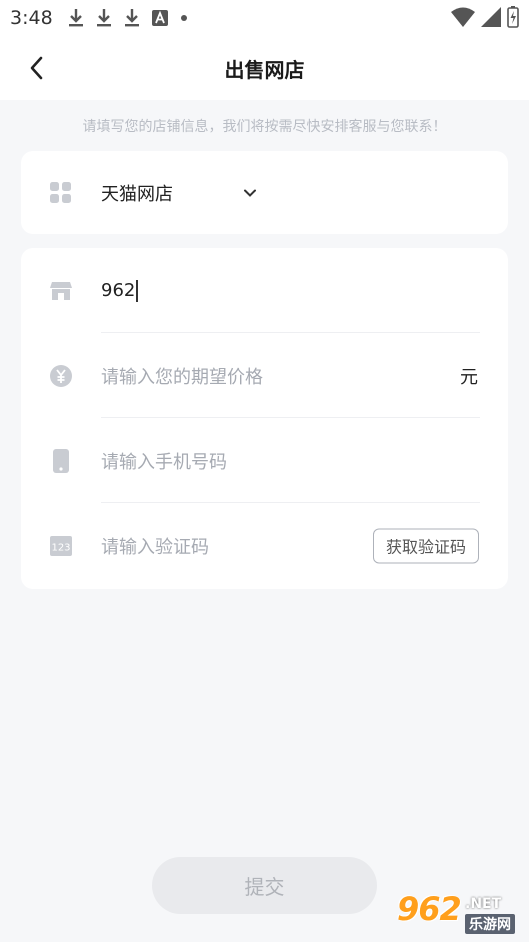 This screenshot has height=942, width=529. What do you see at coordinates (264, 375) in the screenshot?
I see `price-field: 请输入您的期望价格 元` at bounding box center [264, 375].